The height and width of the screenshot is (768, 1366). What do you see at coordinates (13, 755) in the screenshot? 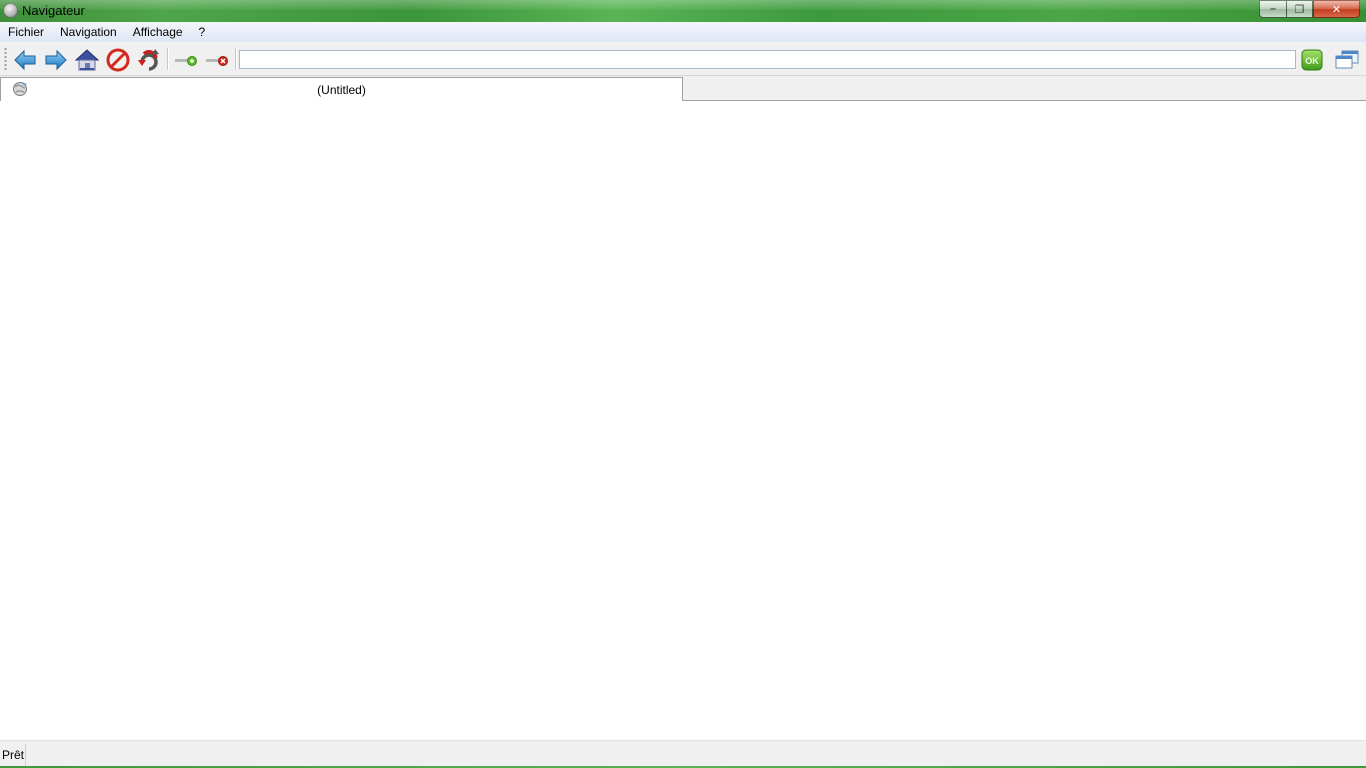
I see `status-text: Prêt` at bounding box center [13, 755].